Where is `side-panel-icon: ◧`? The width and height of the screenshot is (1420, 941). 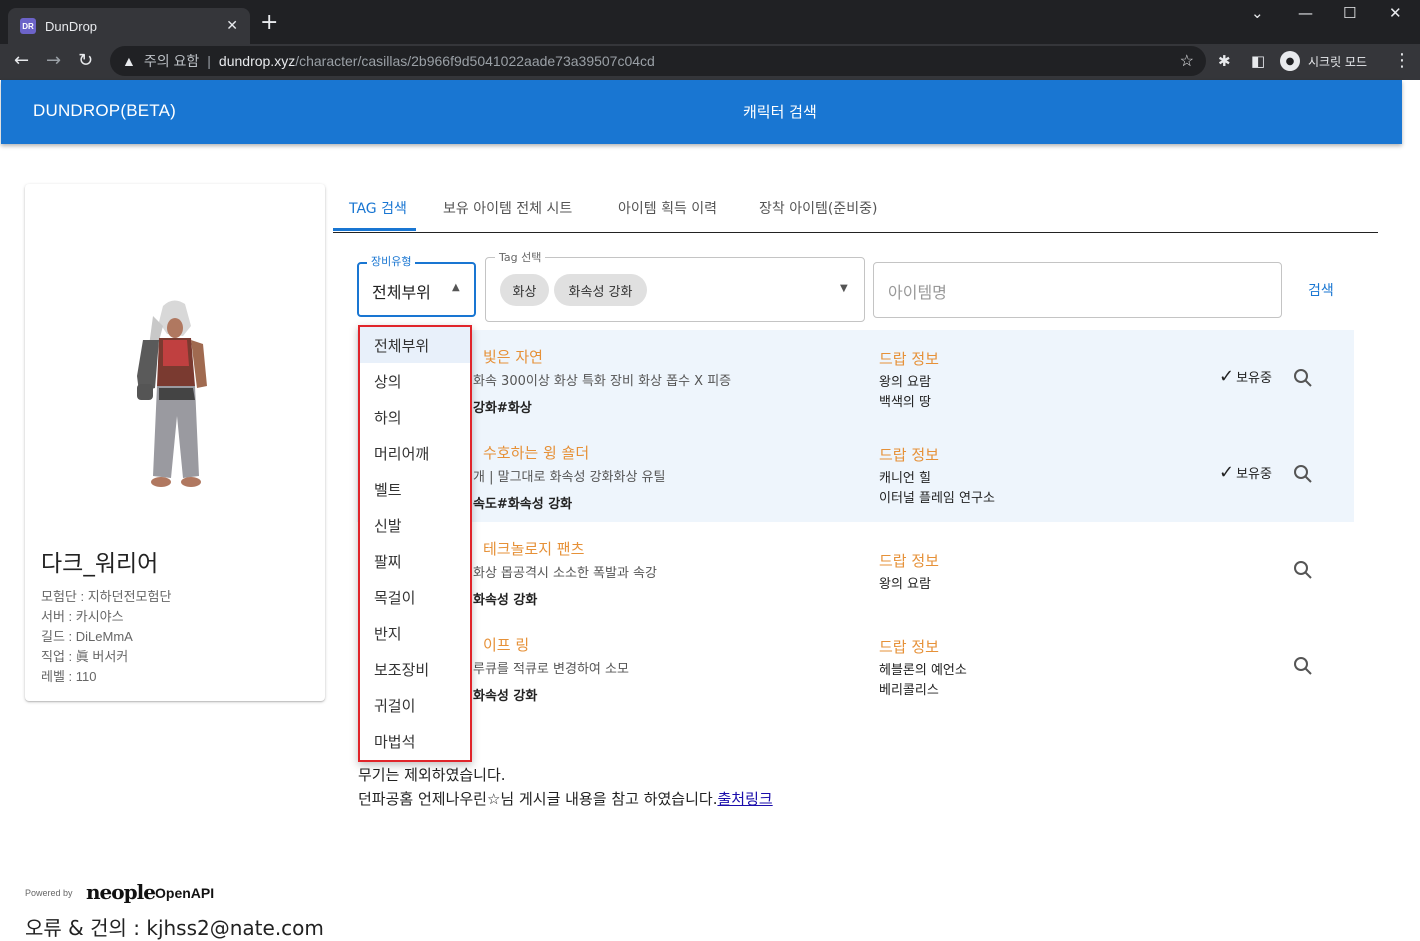
side-panel-icon: ◧ is located at coordinates (1258, 61).